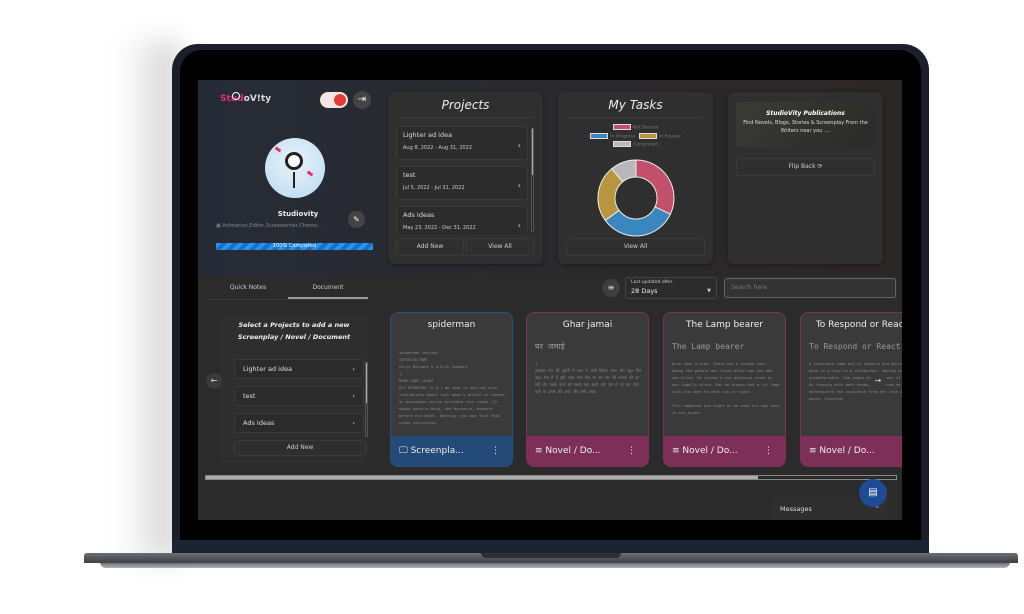 Image resolution: width=1024 pixels, height=614 pixels. What do you see at coordinates (428, 135) in the screenshot?
I see `project-name: Lighter ad idea` at bounding box center [428, 135].